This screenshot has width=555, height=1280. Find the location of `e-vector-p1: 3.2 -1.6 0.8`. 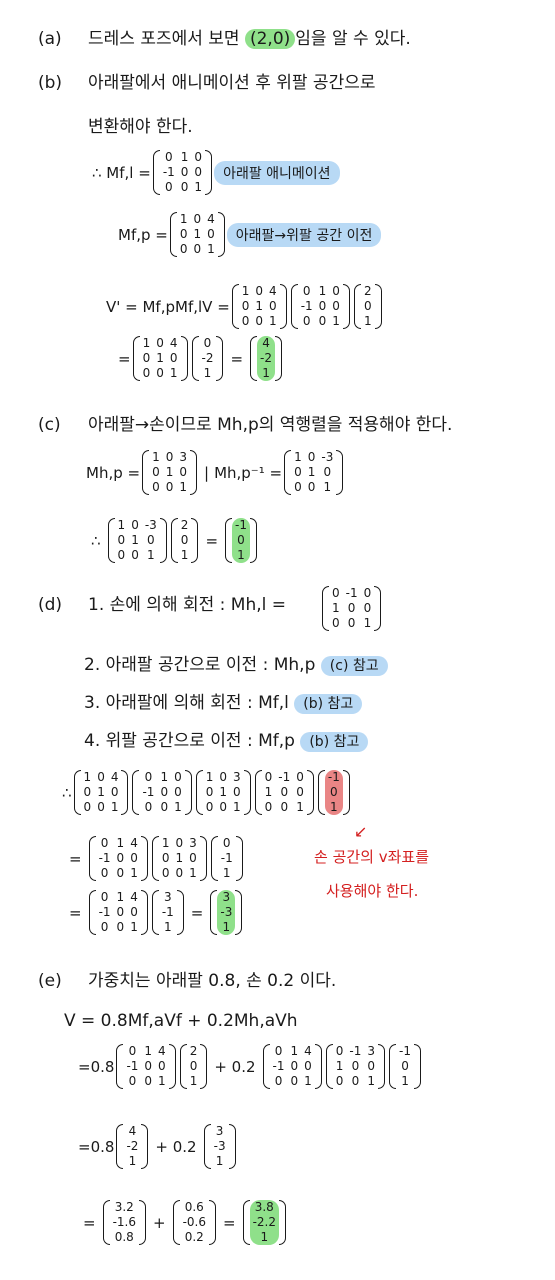

e-vector-p1: 3.2 -1.6 0.8 is located at coordinates (124, 1222).